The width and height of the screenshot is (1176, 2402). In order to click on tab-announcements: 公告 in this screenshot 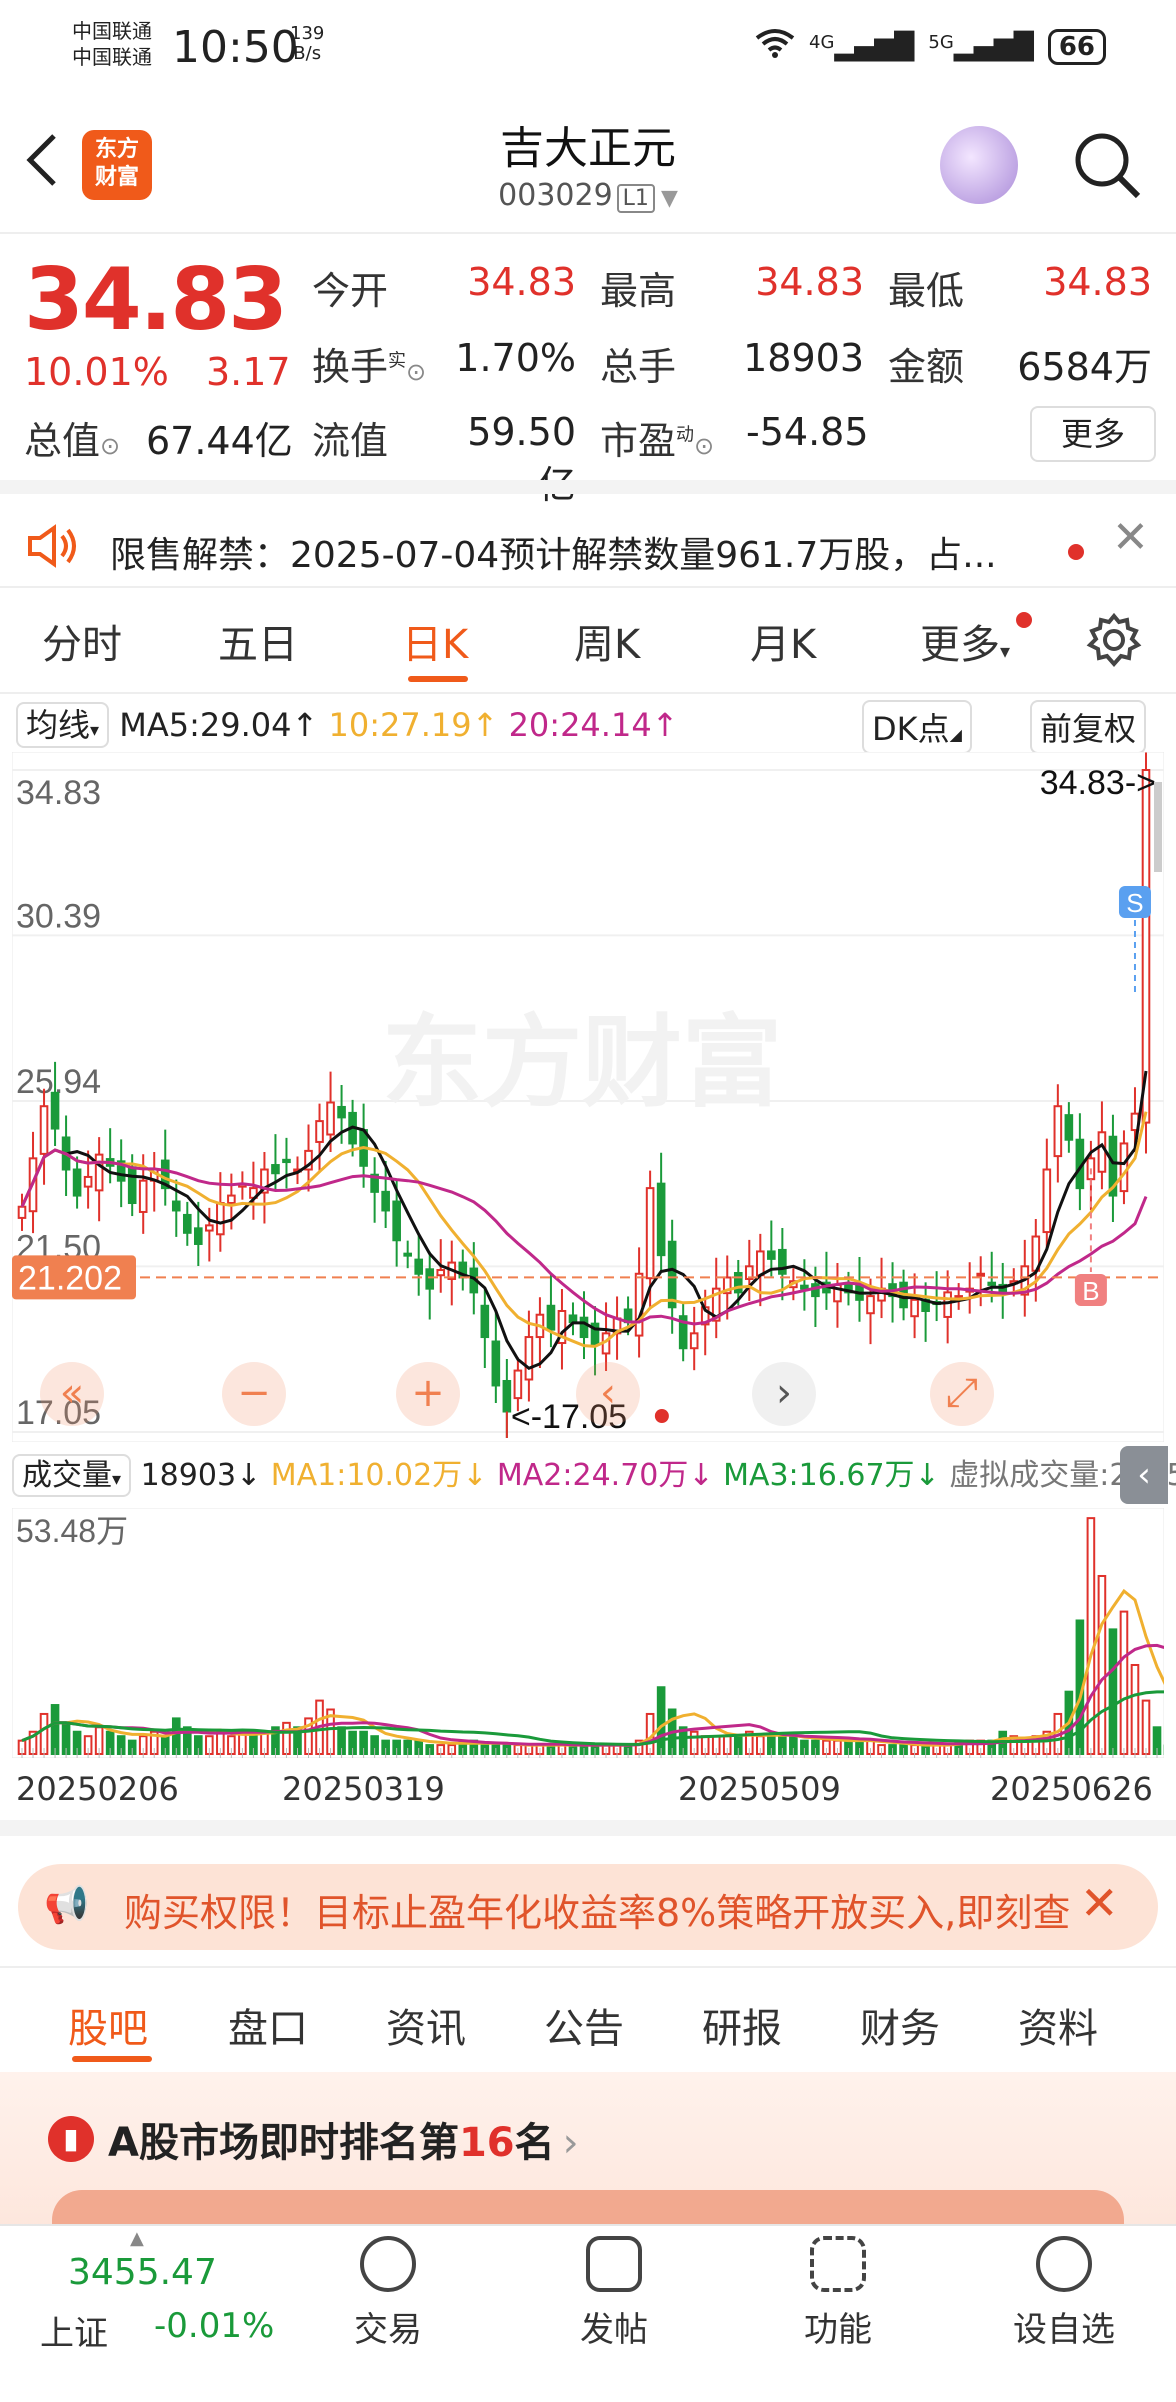, I will do `click(584, 2025)`.